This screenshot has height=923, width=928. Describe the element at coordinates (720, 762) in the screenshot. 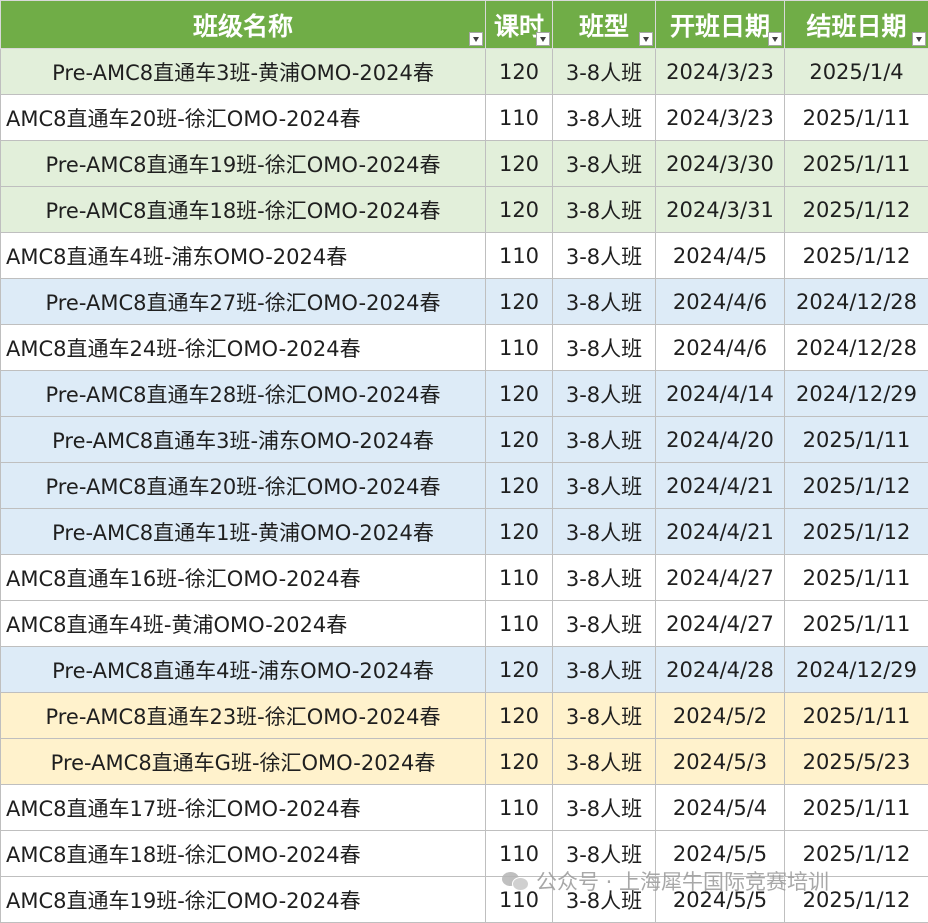

I see `cell-start-date: 2024/5/3` at that location.